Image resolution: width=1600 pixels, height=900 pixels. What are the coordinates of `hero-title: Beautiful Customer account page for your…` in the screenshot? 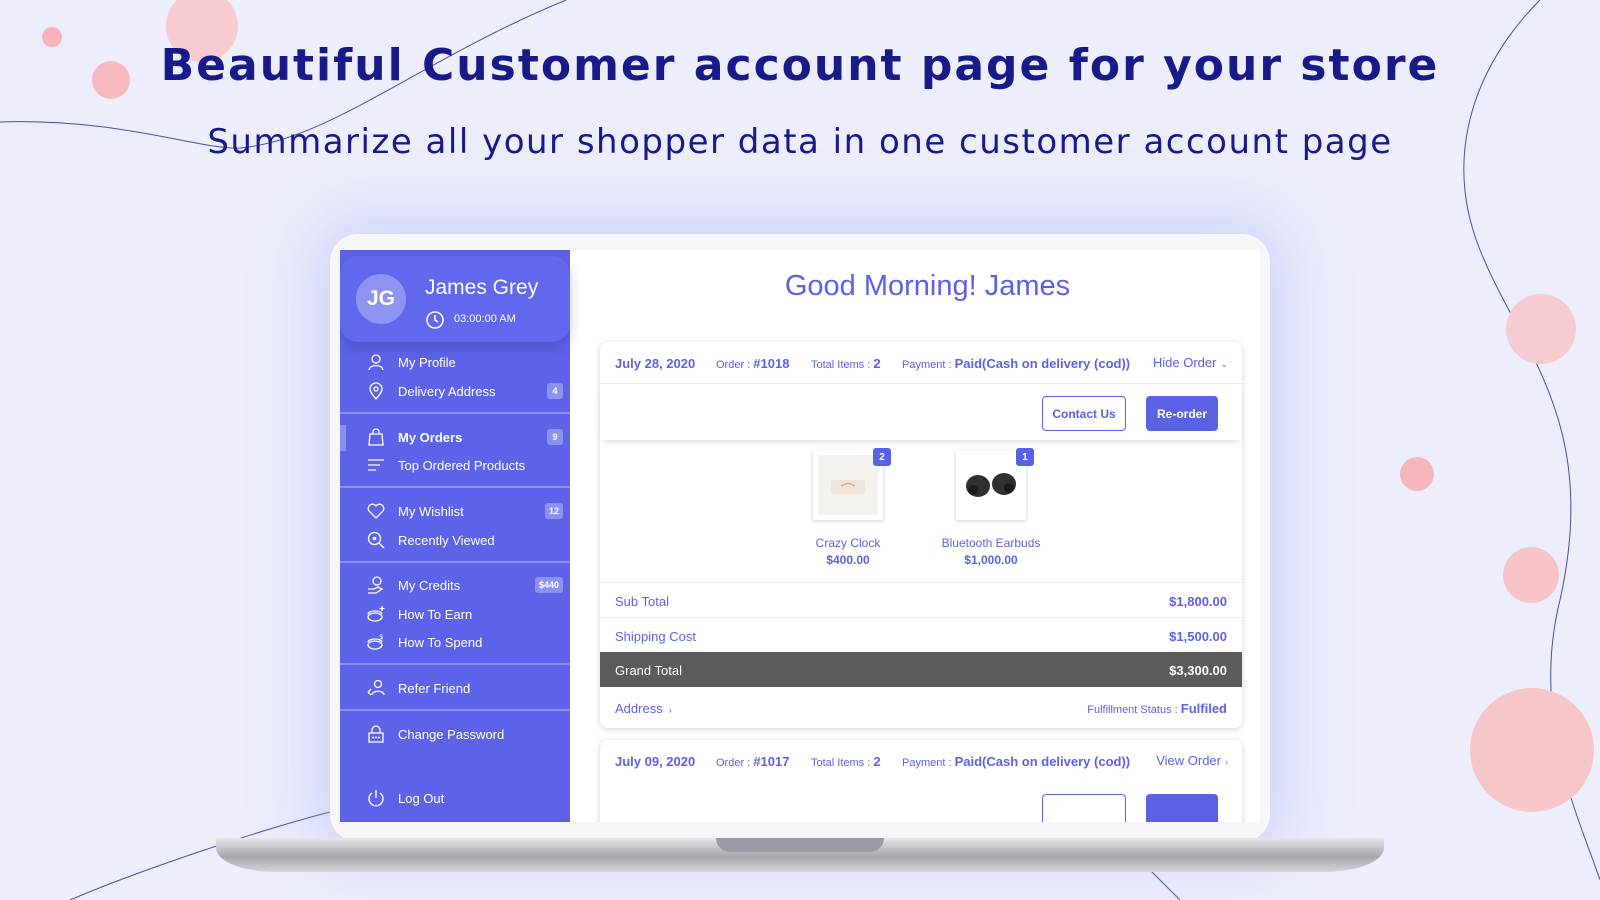 It's located at (800, 65).